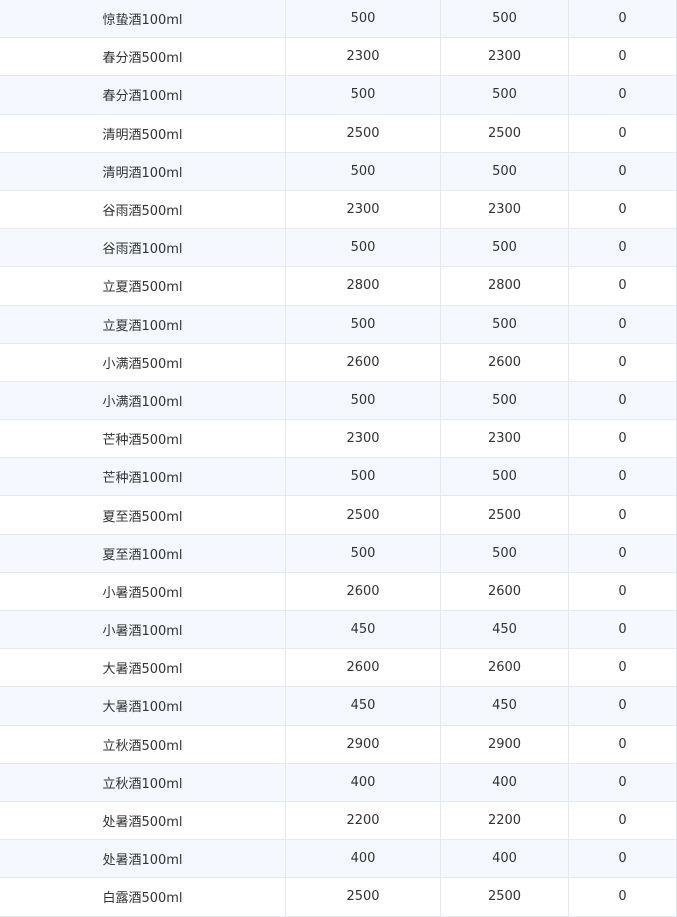 The width and height of the screenshot is (677, 917). I want to click on table-row: 谷雨酒100ml 500 500 0, so click(338, 248).